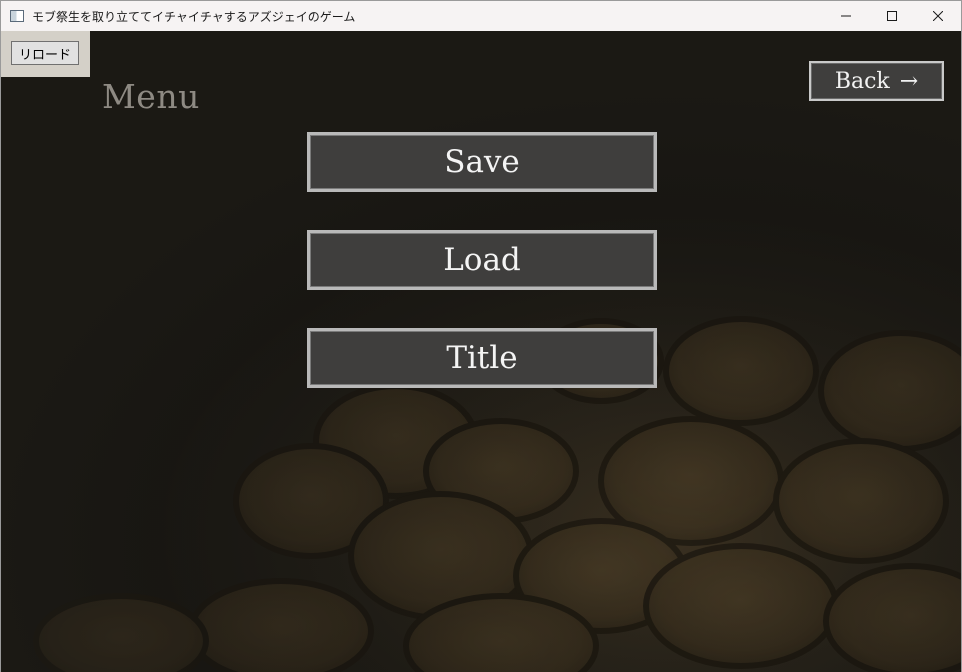 The height and width of the screenshot is (672, 962). What do you see at coordinates (862, 81) in the screenshot?
I see `back-button-label: Back` at bounding box center [862, 81].